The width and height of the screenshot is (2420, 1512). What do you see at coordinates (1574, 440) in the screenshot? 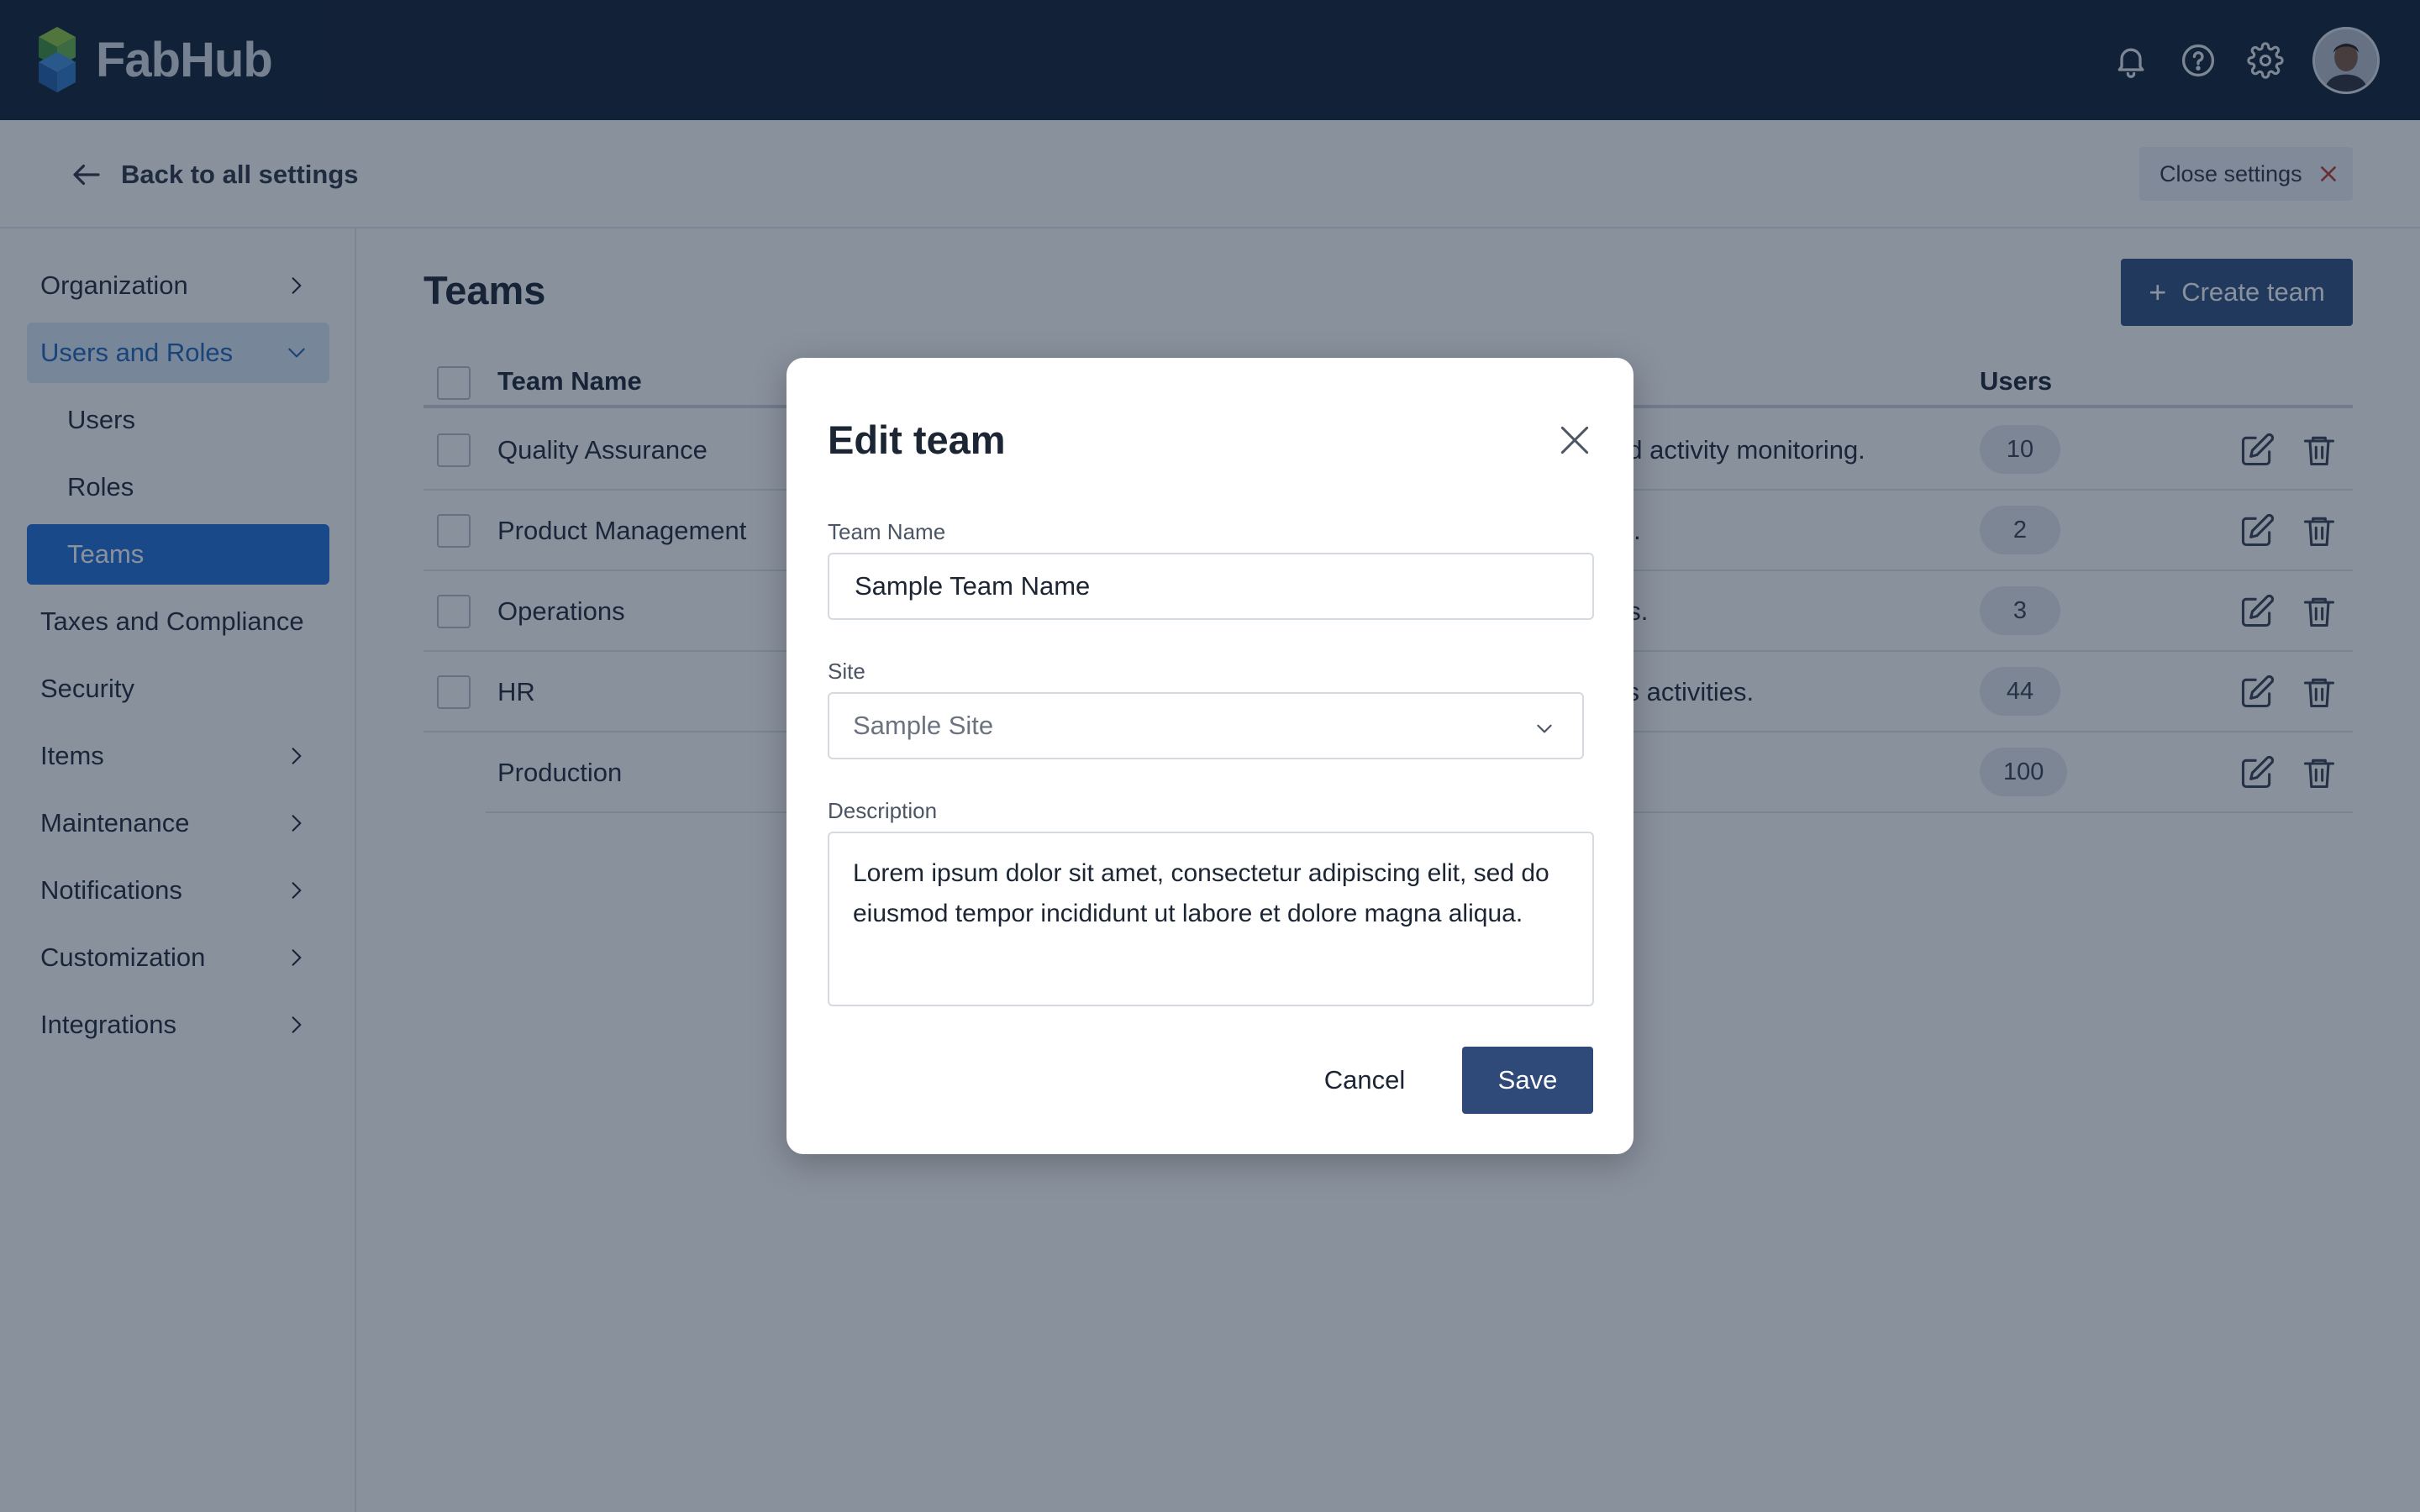
I see `close-icon` at bounding box center [1574, 440].